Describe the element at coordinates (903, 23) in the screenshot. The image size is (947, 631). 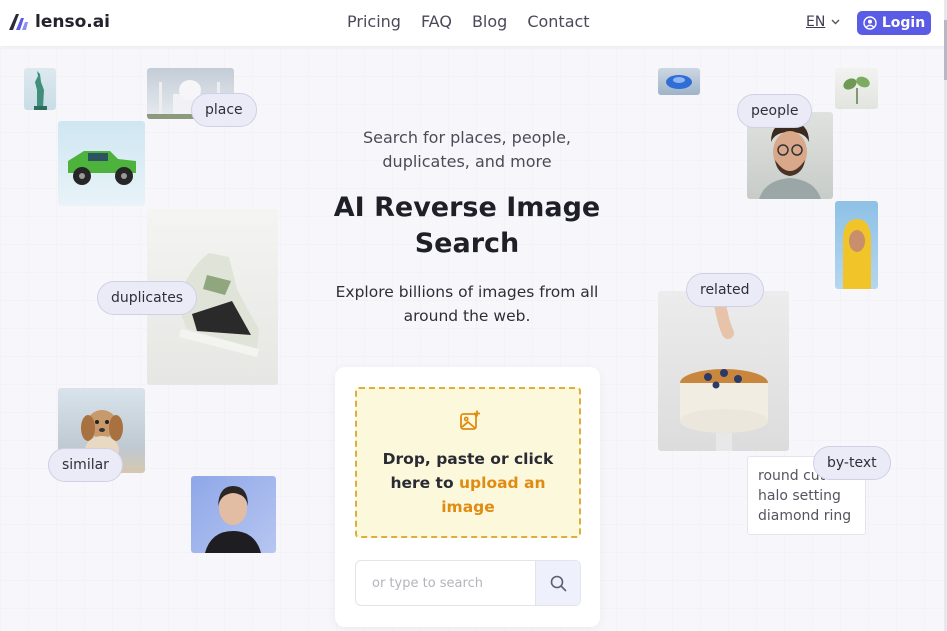
I see `login-label: Login` at that location.